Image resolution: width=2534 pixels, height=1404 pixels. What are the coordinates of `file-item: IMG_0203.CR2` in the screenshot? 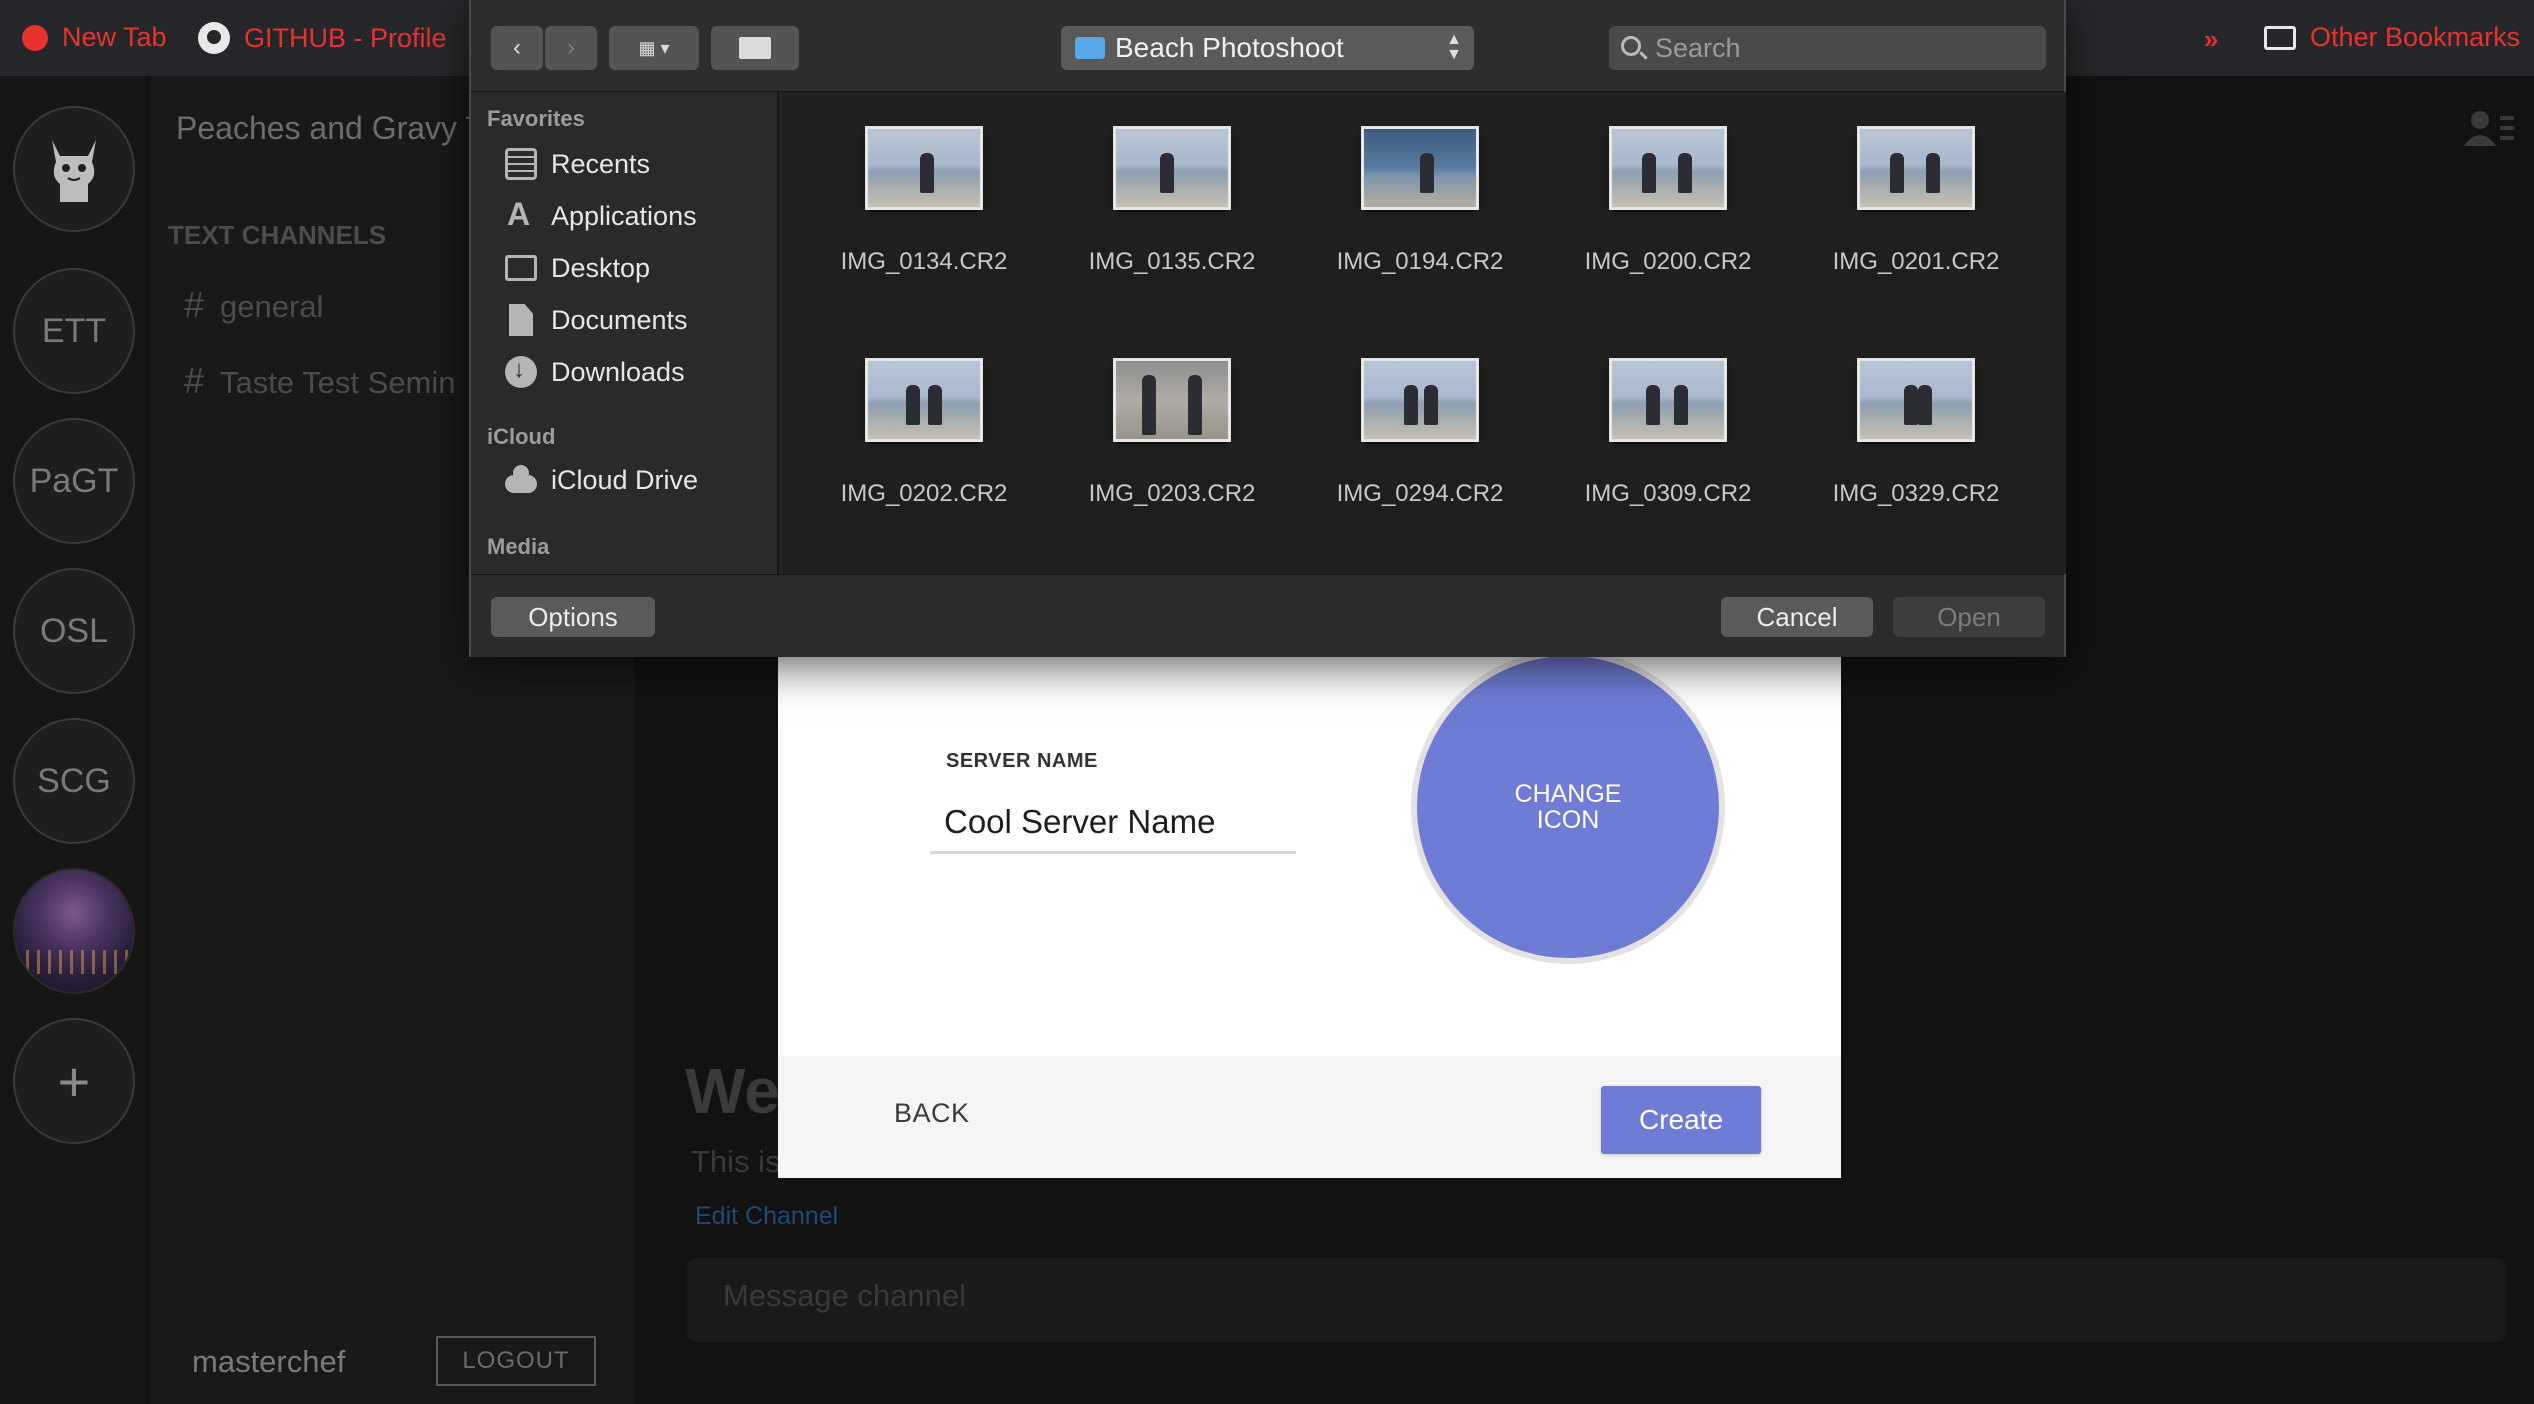 It's located at (1172, 433).